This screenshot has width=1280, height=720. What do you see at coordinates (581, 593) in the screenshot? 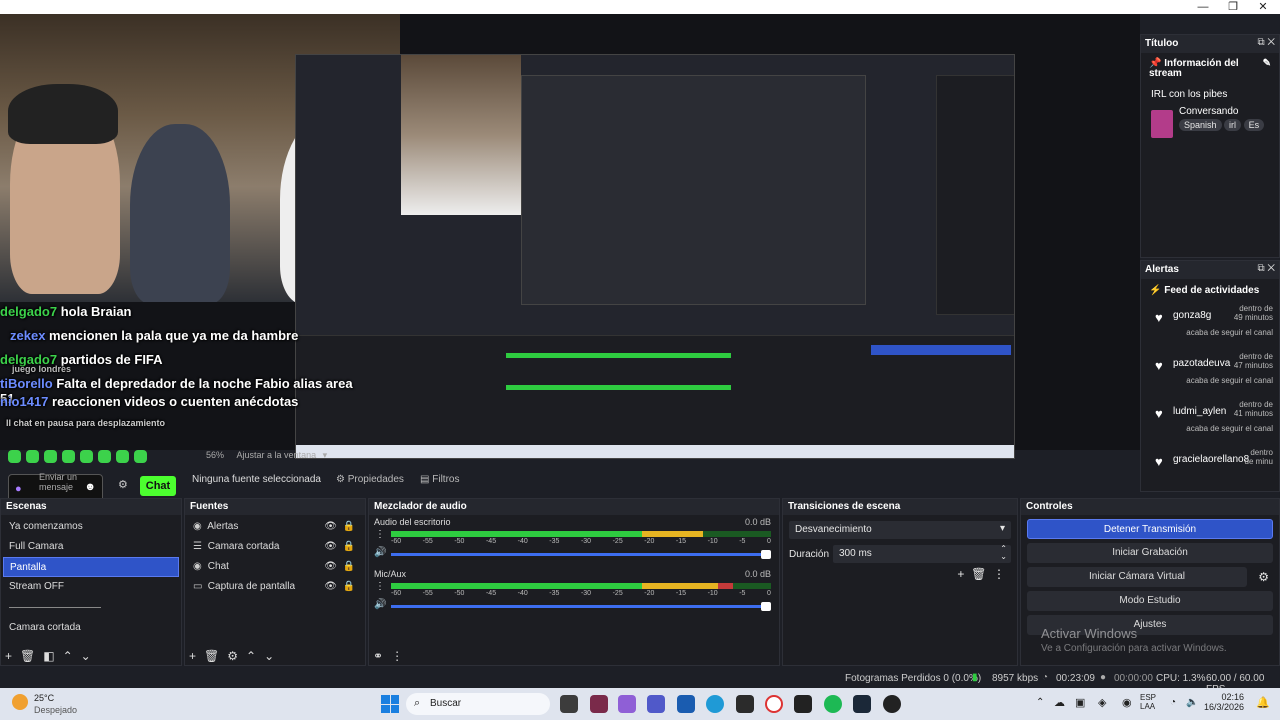
I see `meter-scale: -60 -55 -50 -45 -40 -35 -30 -25 -20 -15 -10 -5 0` at bounding box center [581, 593].